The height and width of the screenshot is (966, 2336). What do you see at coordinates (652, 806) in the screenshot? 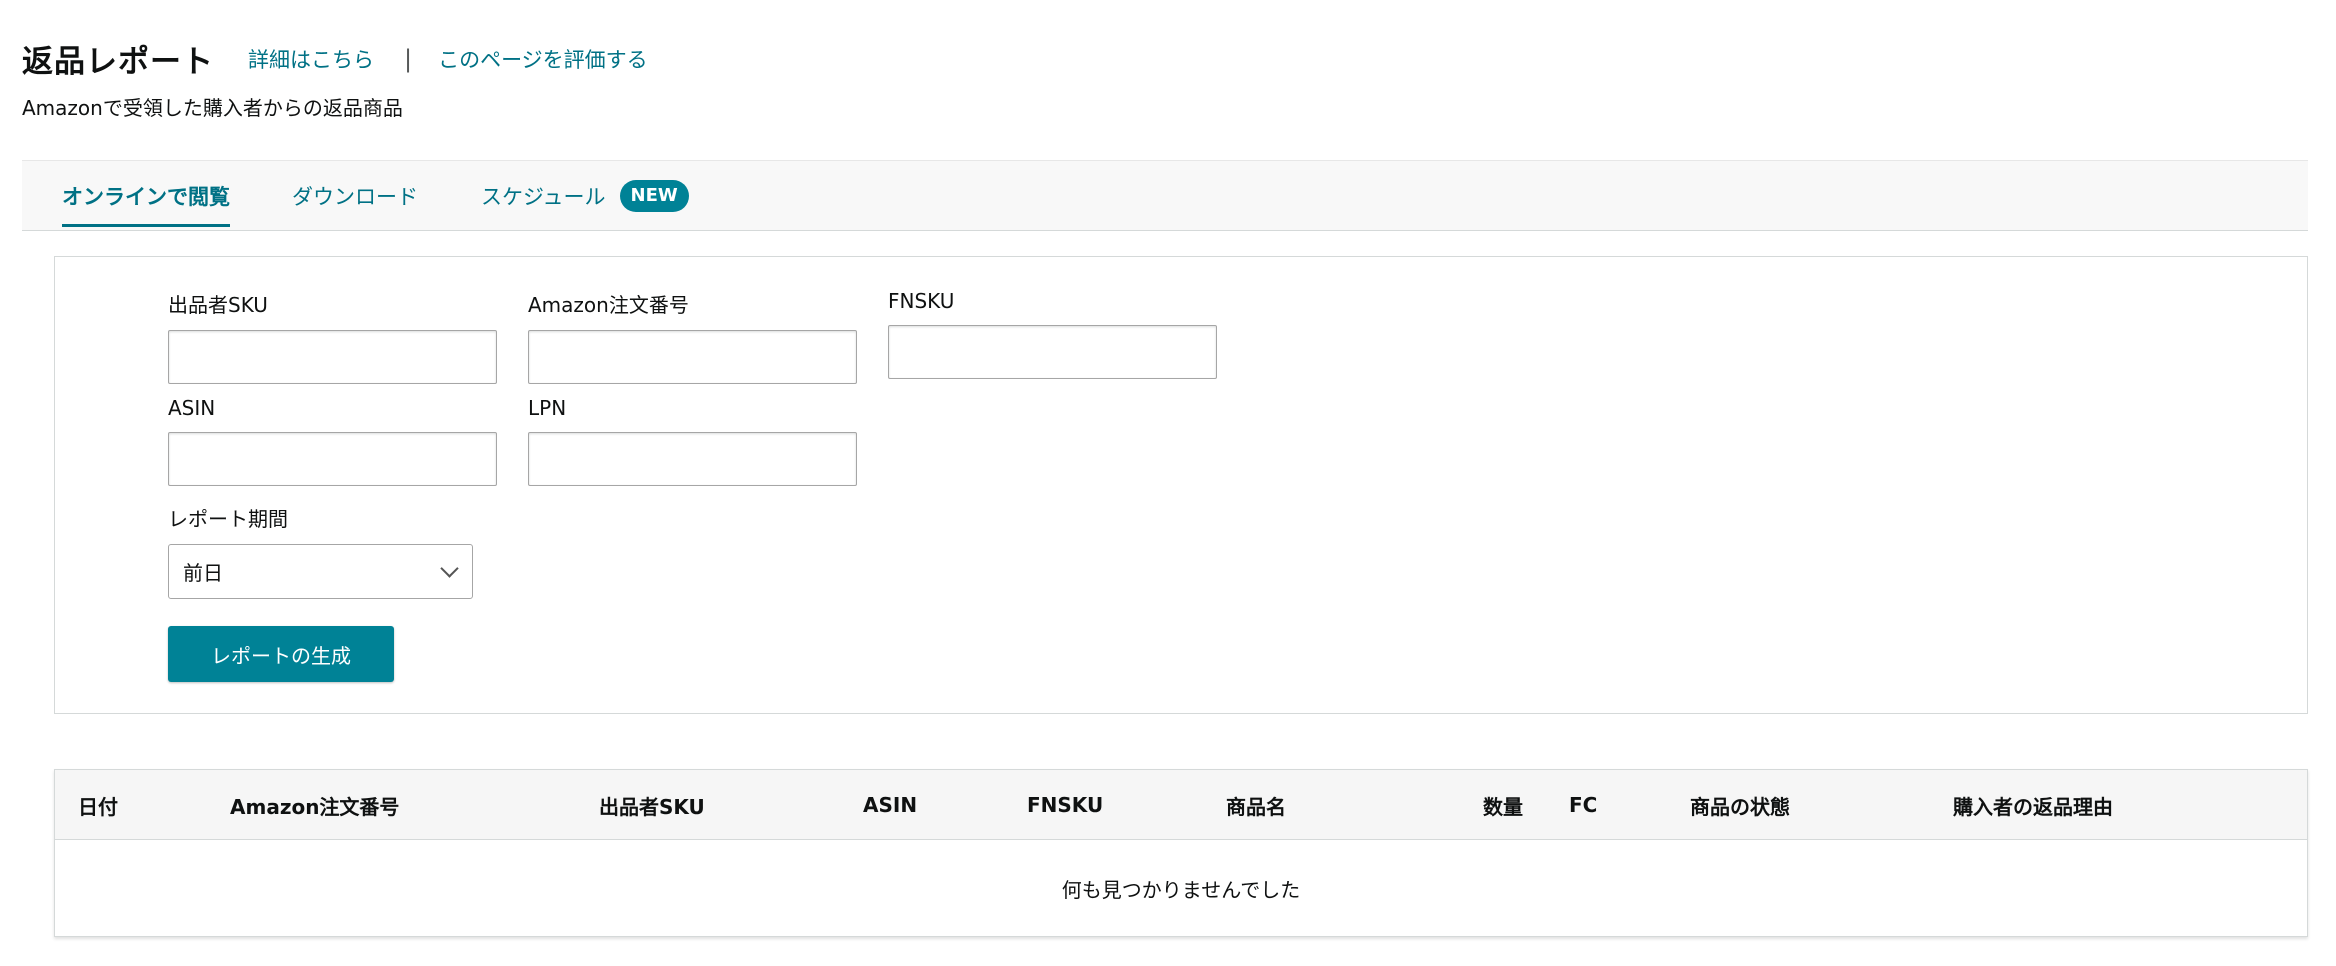
I see `column-header-seller-sku: 出品者SKU` at bounding box center [652, 806].